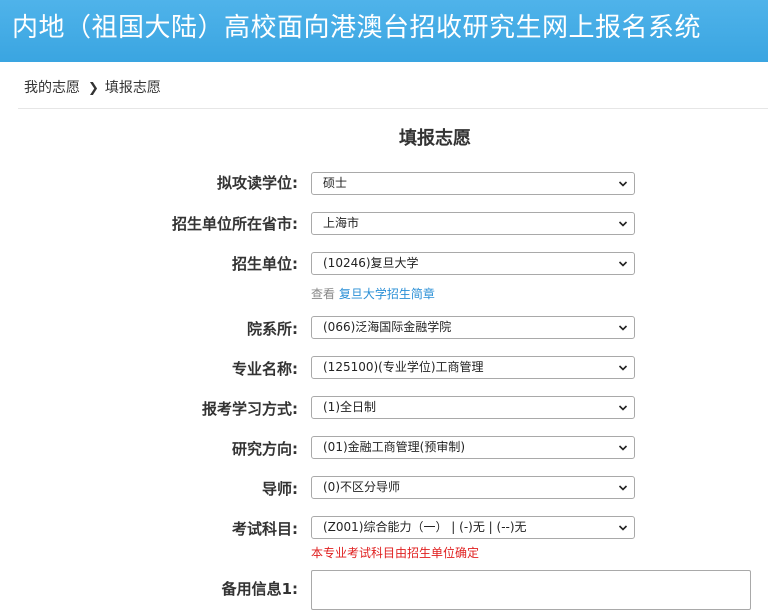 The image size is (768, 610). I want to click on institution-select-value: (10246)复旦大学, so click(371, 263).